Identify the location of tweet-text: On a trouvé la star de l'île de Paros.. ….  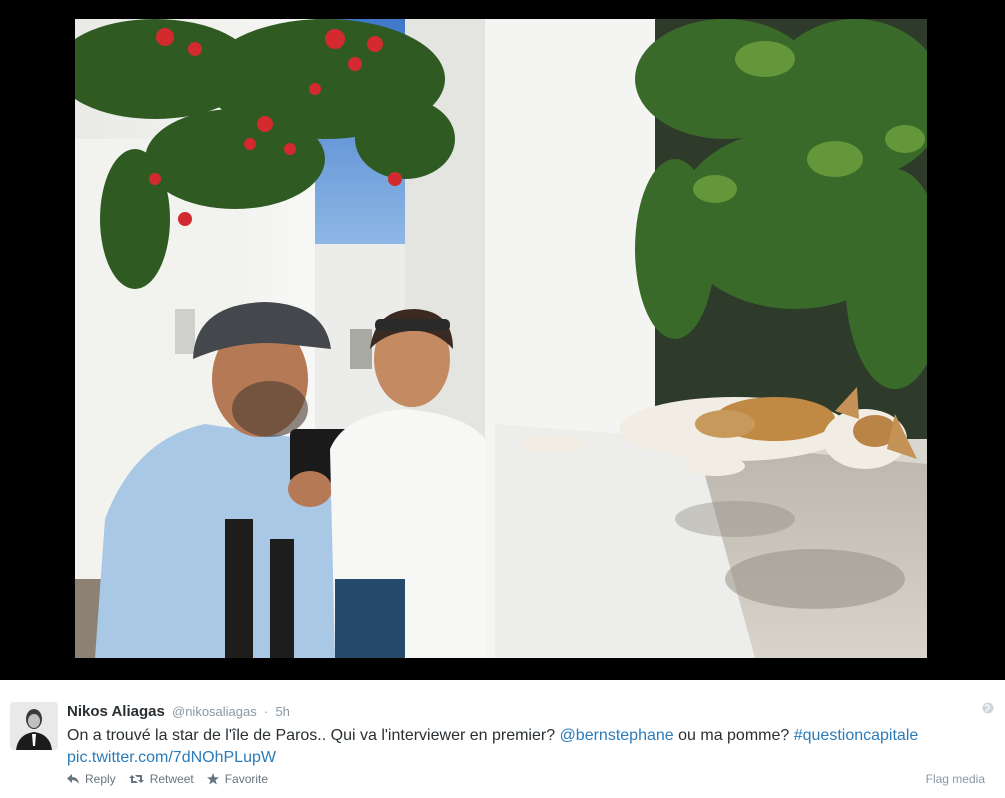
(507, 747).